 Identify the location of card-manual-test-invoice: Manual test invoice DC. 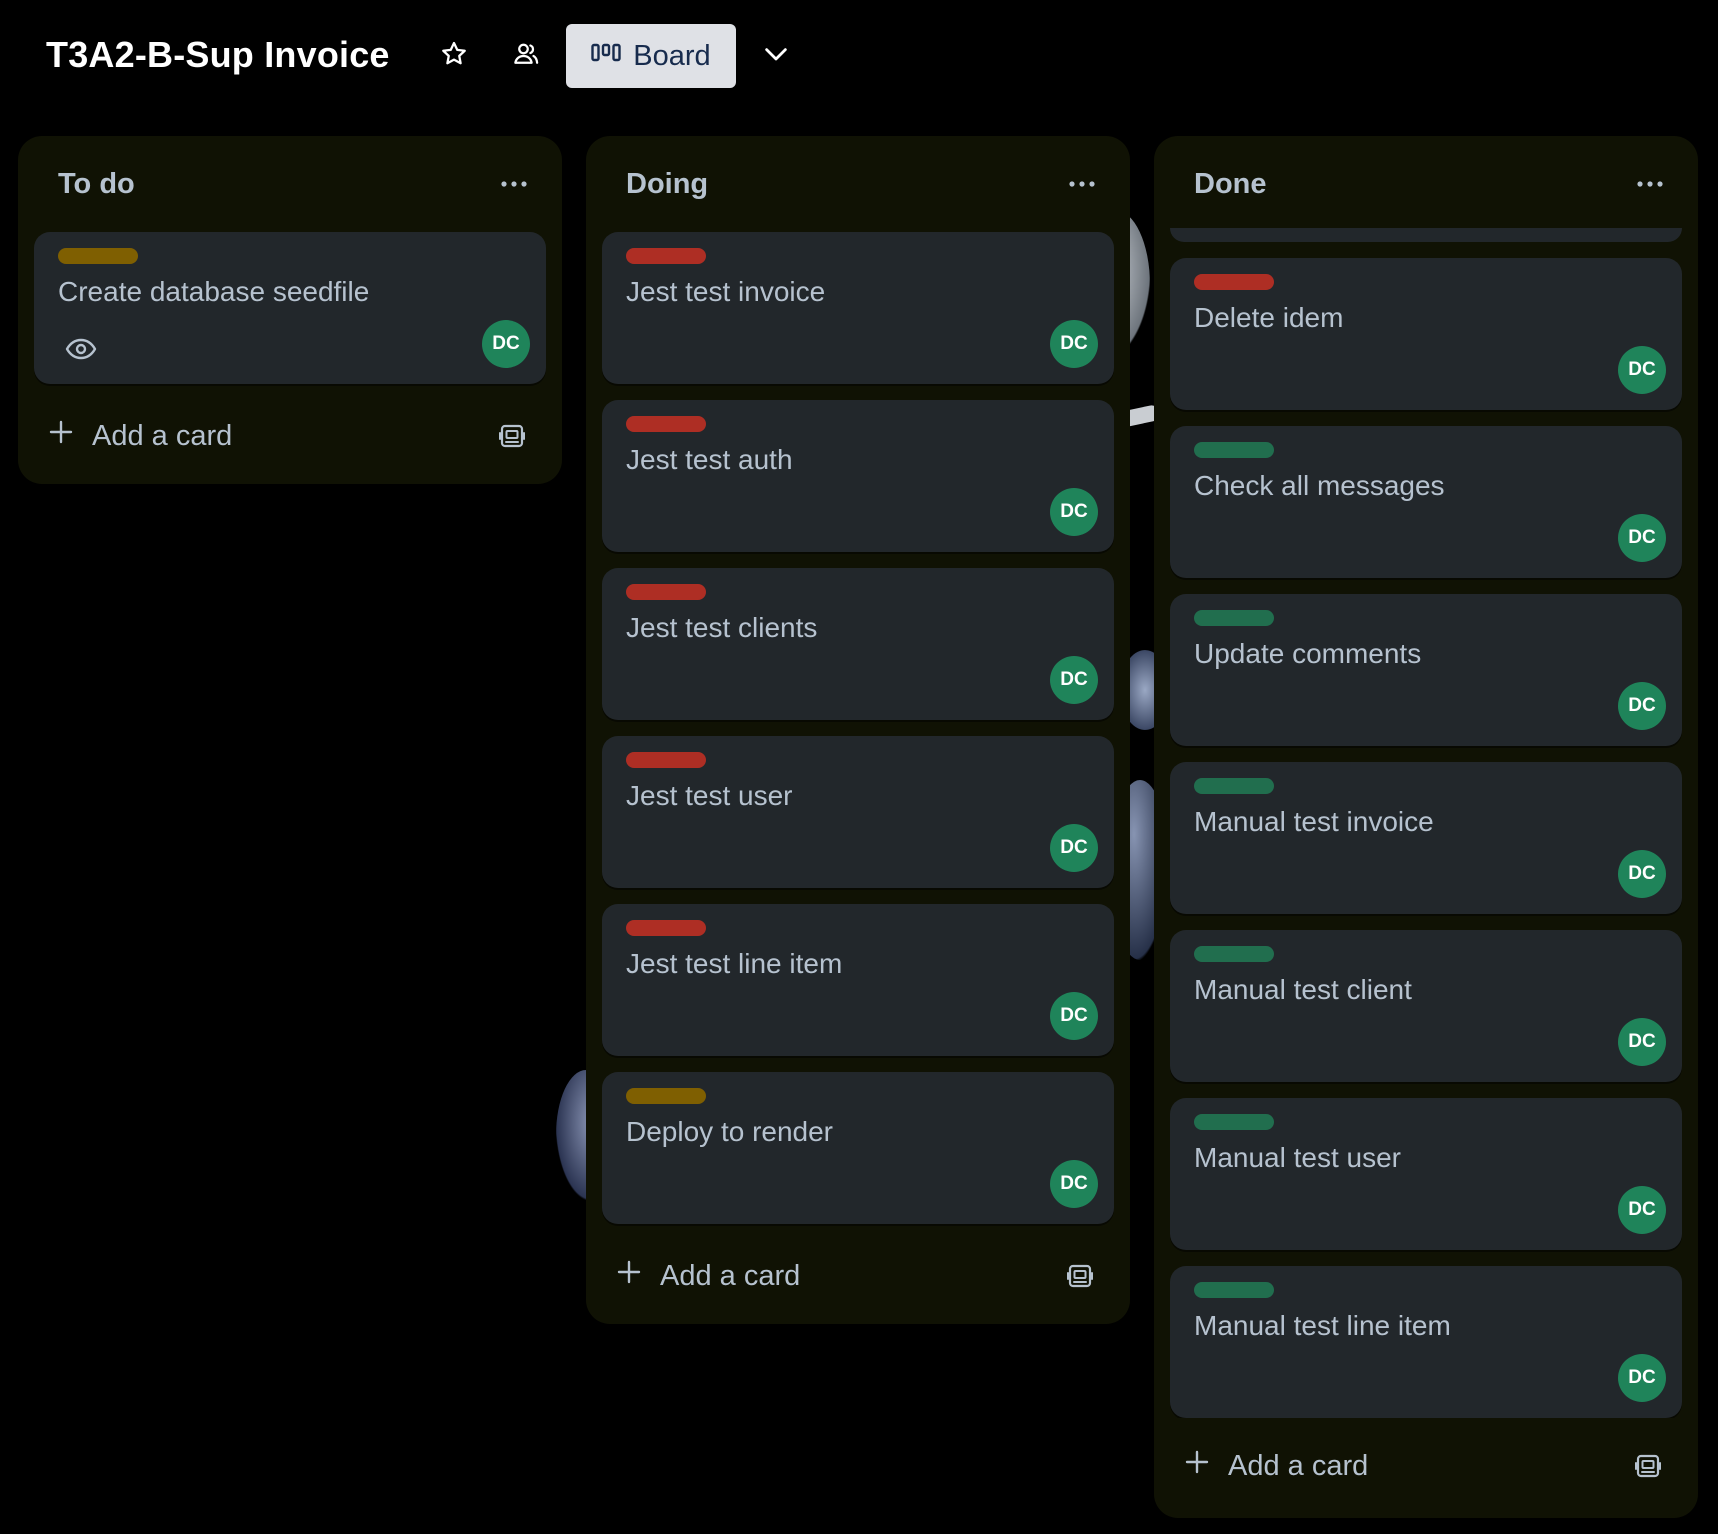
(1426, 838).